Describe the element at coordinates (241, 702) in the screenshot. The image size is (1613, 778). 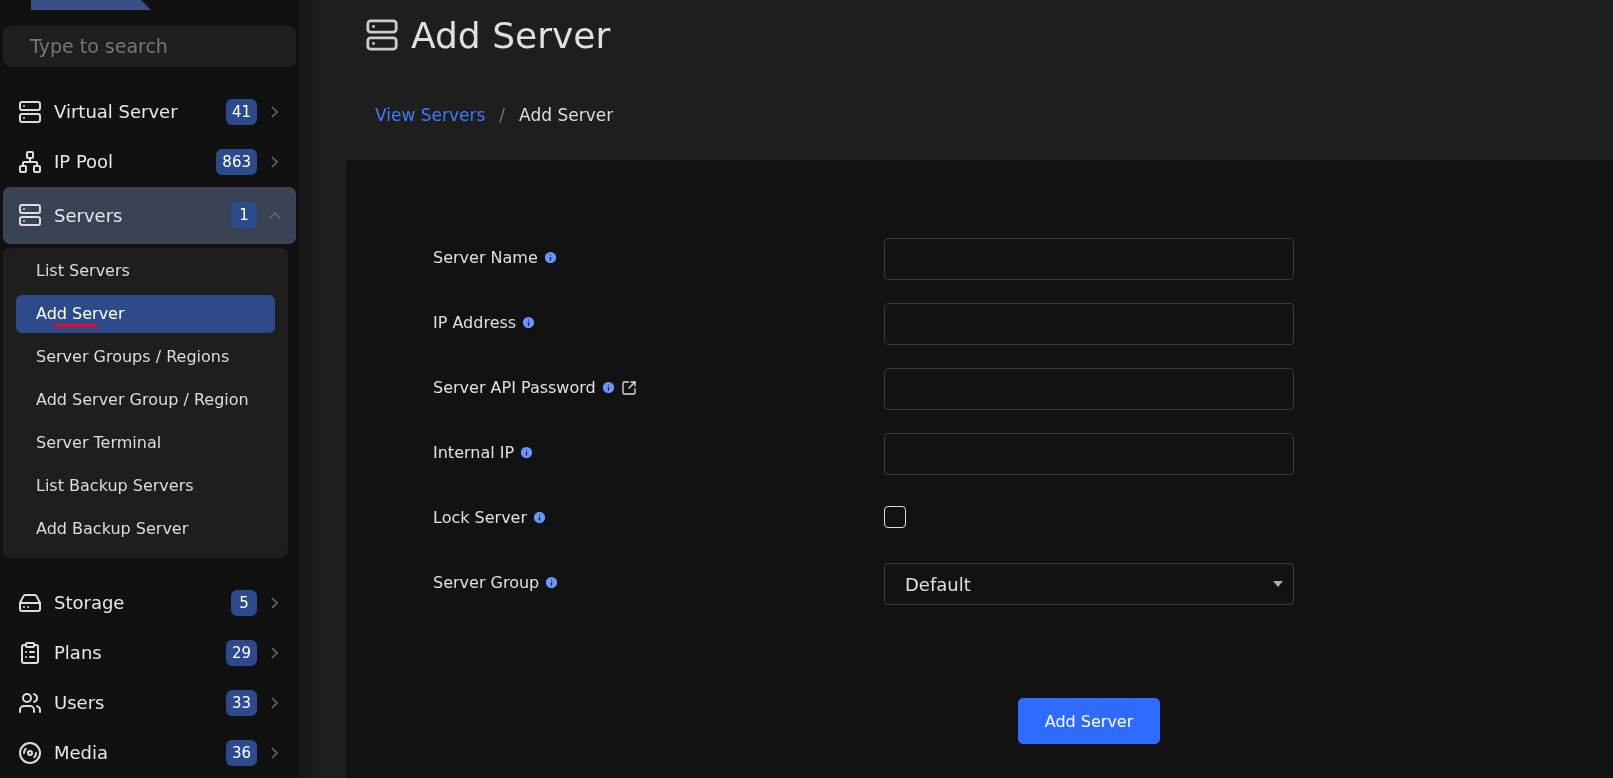
I see `count-badge: 33` at that location.